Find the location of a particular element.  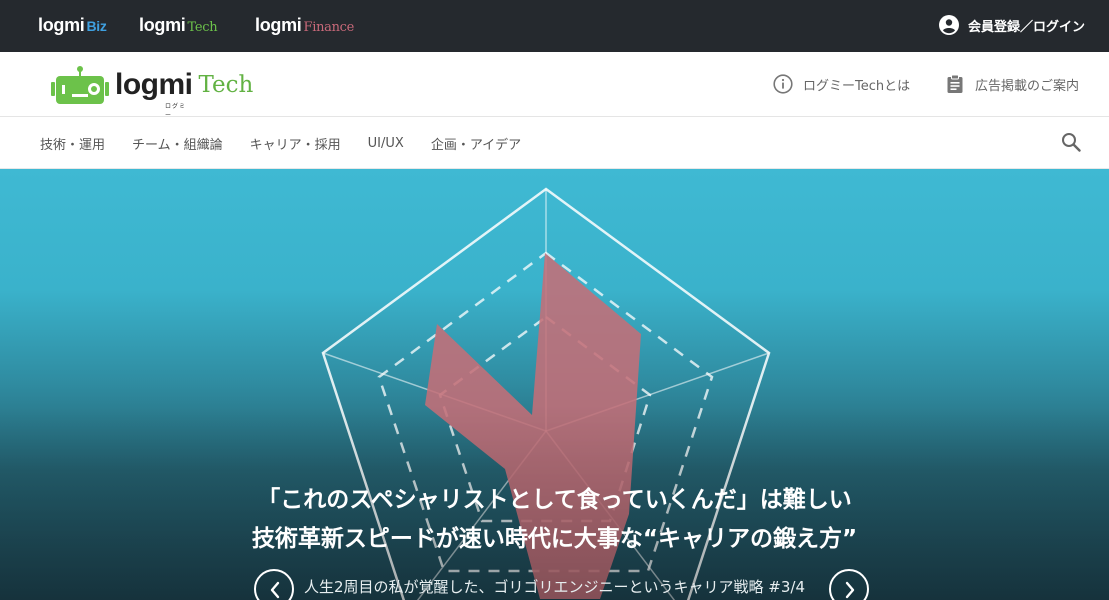

hero-subtitle: 人生2周目の私が覚醒した、ゴリゴリエンジニーというキャリア戦略 #3/4 is located at coordinates (554, 587).